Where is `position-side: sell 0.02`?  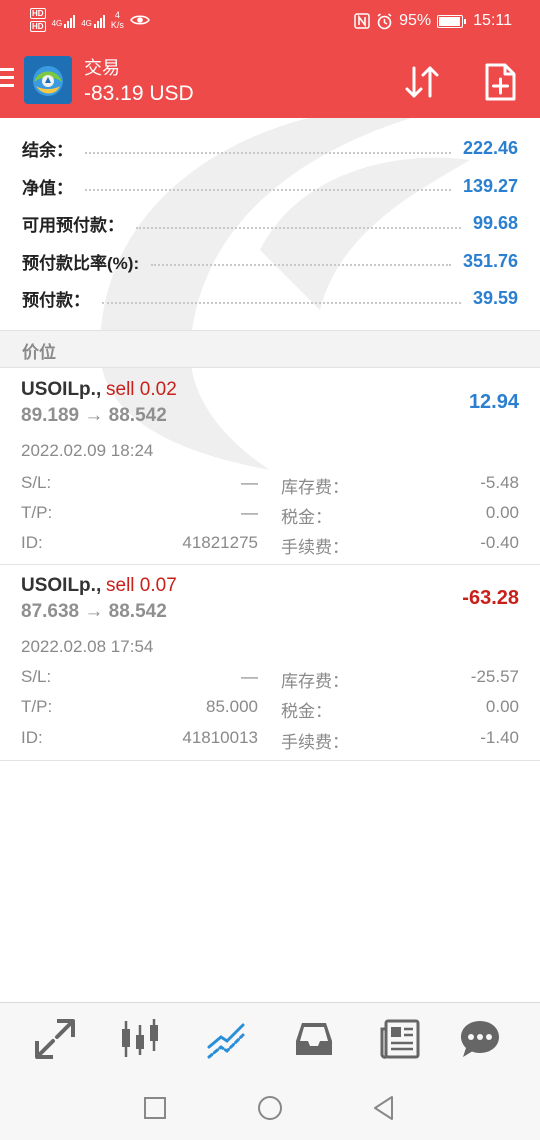
position-side: sell 0.02 is located at coordinates (141, 389).